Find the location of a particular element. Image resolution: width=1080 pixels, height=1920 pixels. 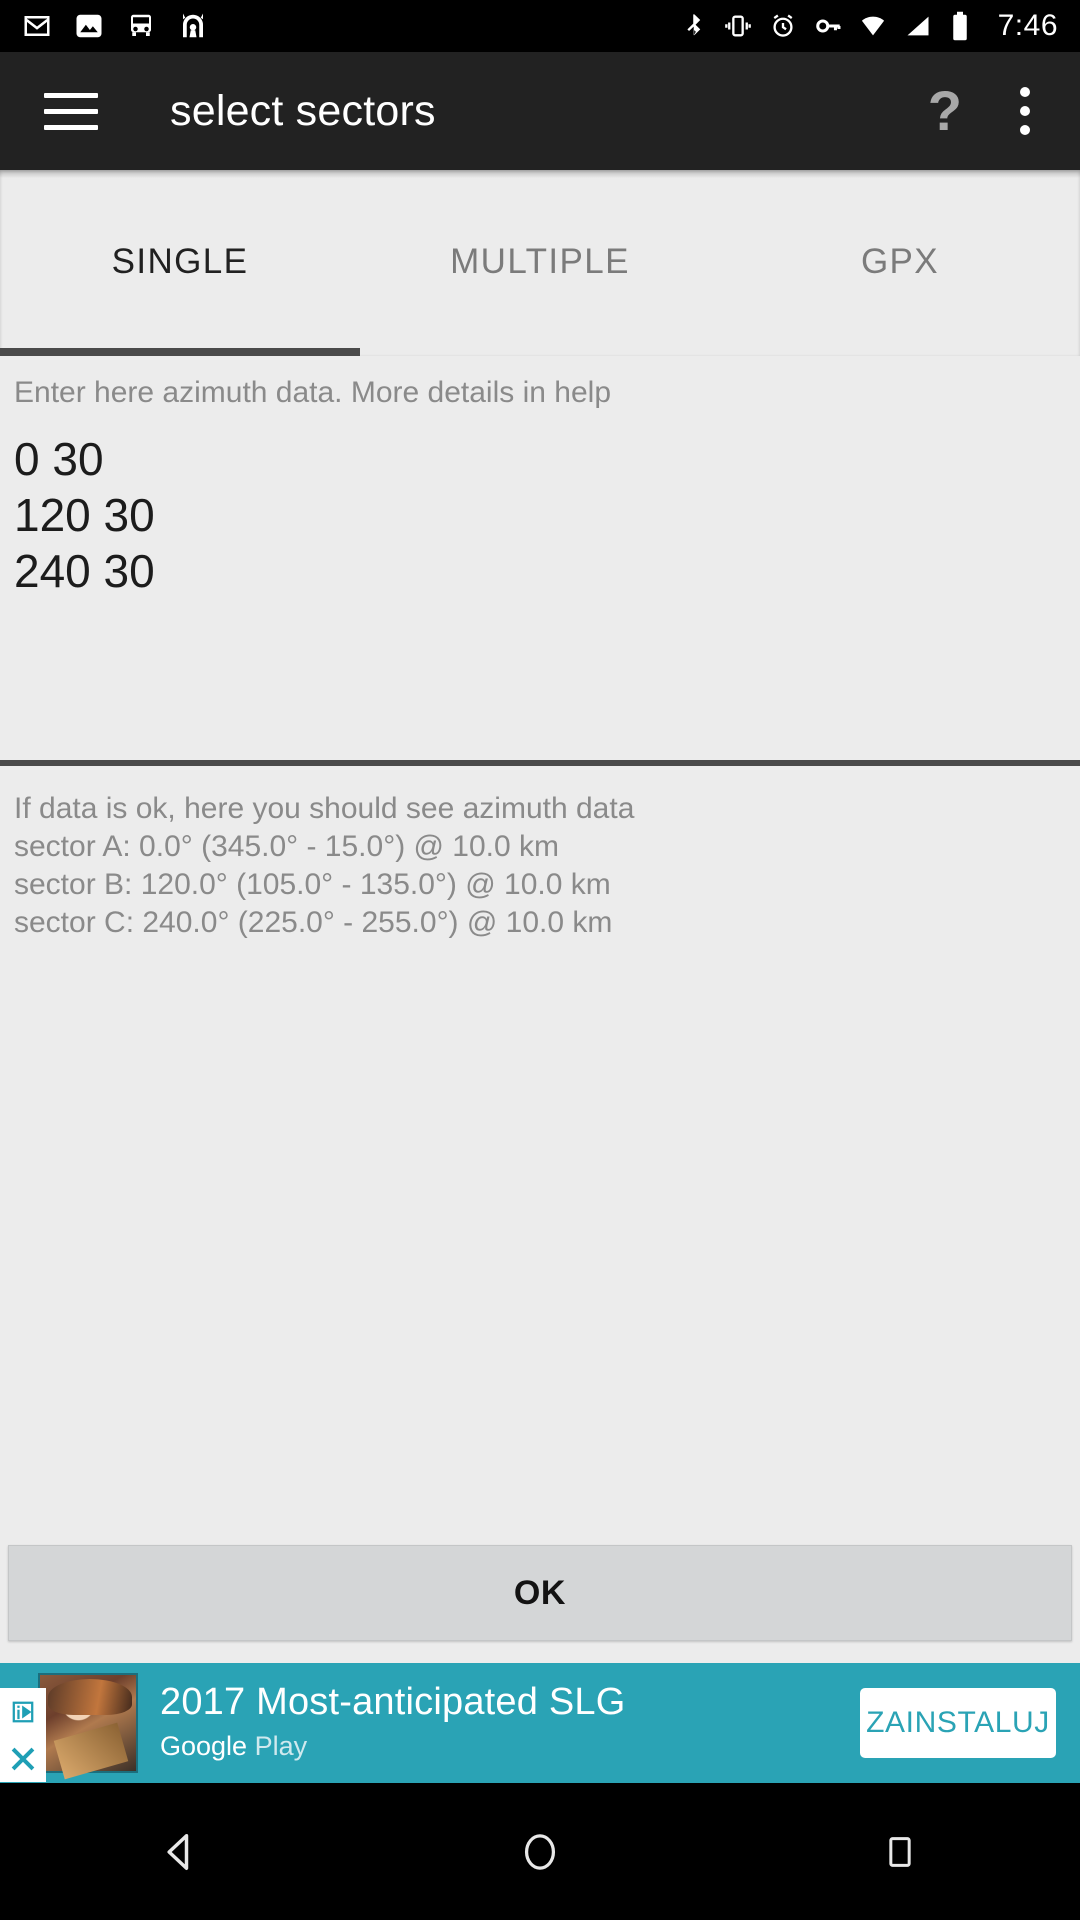

status-bar: 7:46 is located at coordinates (540, 26).